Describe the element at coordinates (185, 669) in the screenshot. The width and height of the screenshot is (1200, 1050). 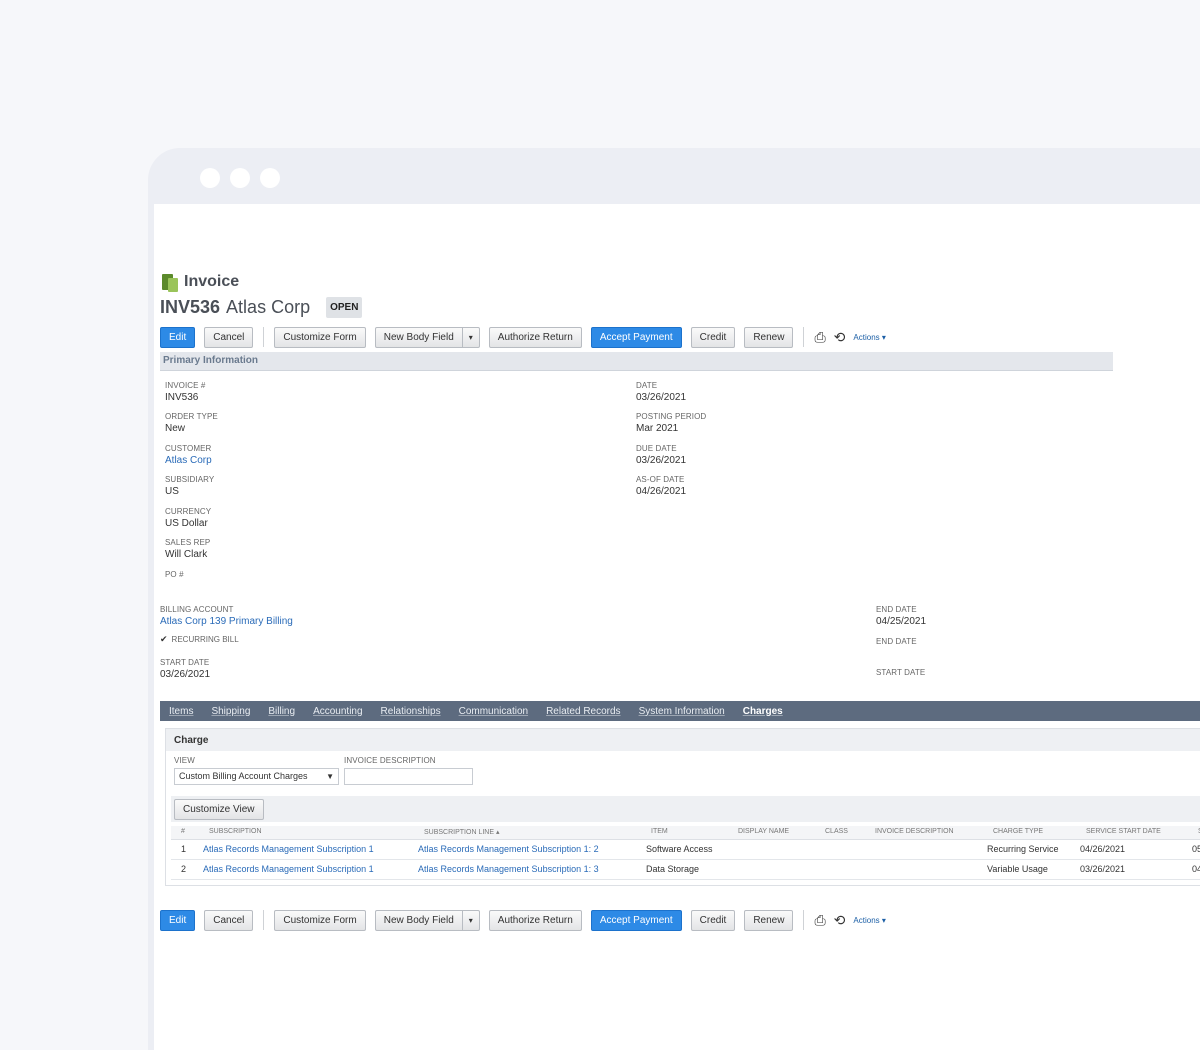
I see `start-date-field: START DATE 03/26/2021` at that location.